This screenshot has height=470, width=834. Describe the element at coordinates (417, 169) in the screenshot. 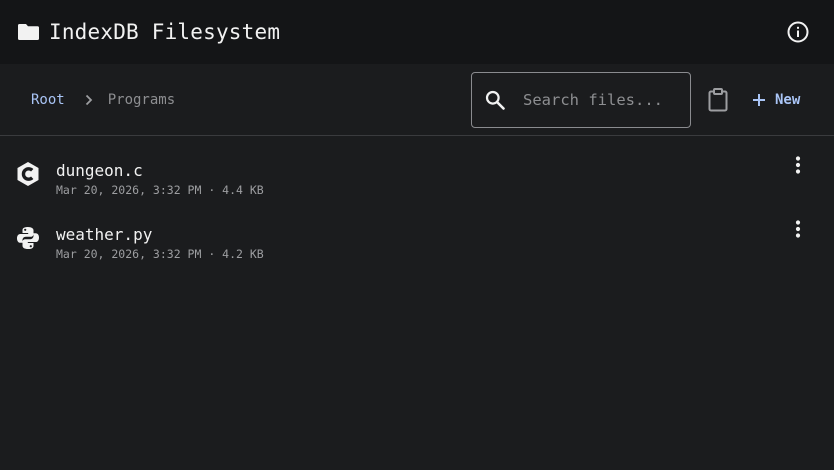

I see `file-row: dungeon.c Mar 20, 2026, 3:32 PM · 4.4 KB` at that location.